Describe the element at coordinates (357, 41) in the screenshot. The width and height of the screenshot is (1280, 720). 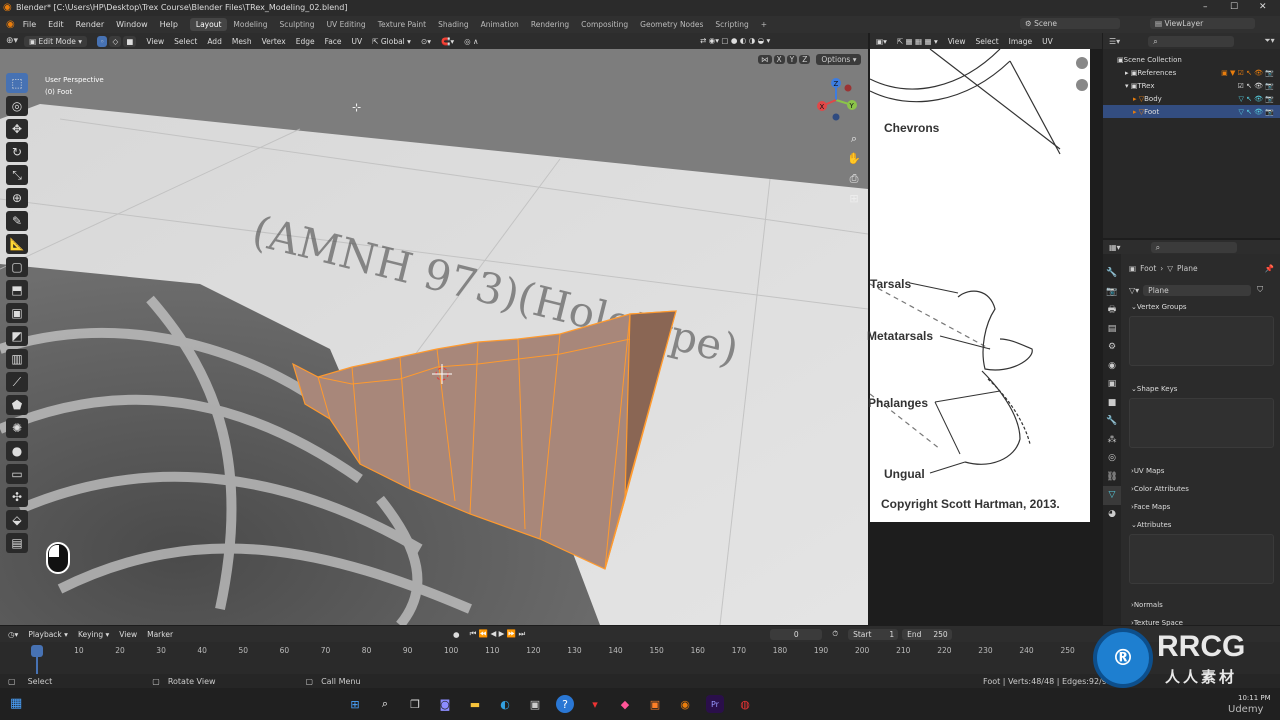
I see `menu-uv: UV` at that location.